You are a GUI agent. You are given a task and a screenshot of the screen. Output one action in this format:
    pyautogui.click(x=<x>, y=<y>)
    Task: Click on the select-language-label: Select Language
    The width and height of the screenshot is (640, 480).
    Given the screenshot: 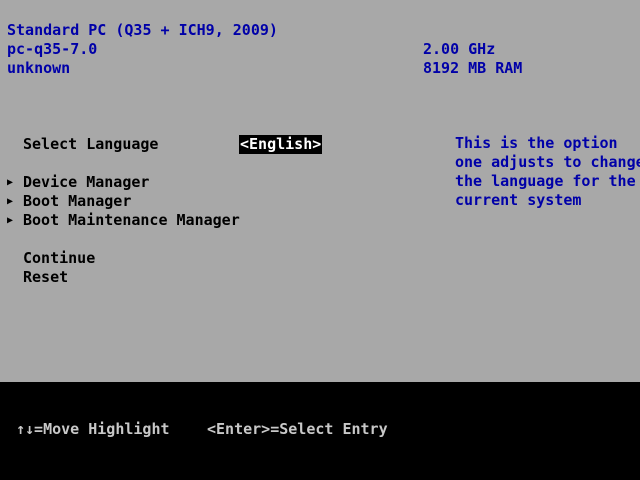 What is the action you would take?
    pyautogui.click(x=91, y=144)
    